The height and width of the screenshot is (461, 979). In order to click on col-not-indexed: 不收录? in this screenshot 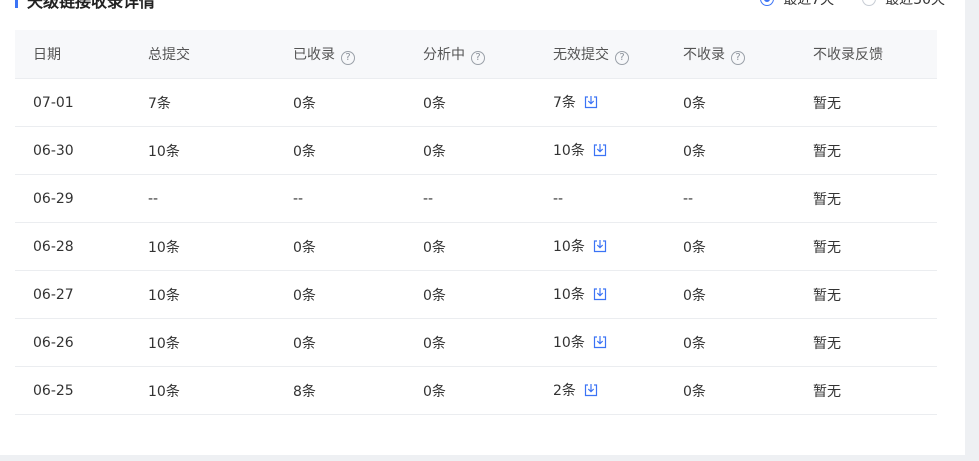, I will do `click(748, 54)`.